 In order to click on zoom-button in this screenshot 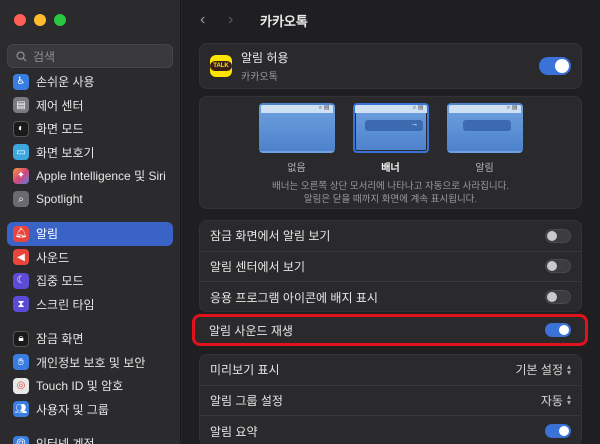, I will do `click(60, 20)`.